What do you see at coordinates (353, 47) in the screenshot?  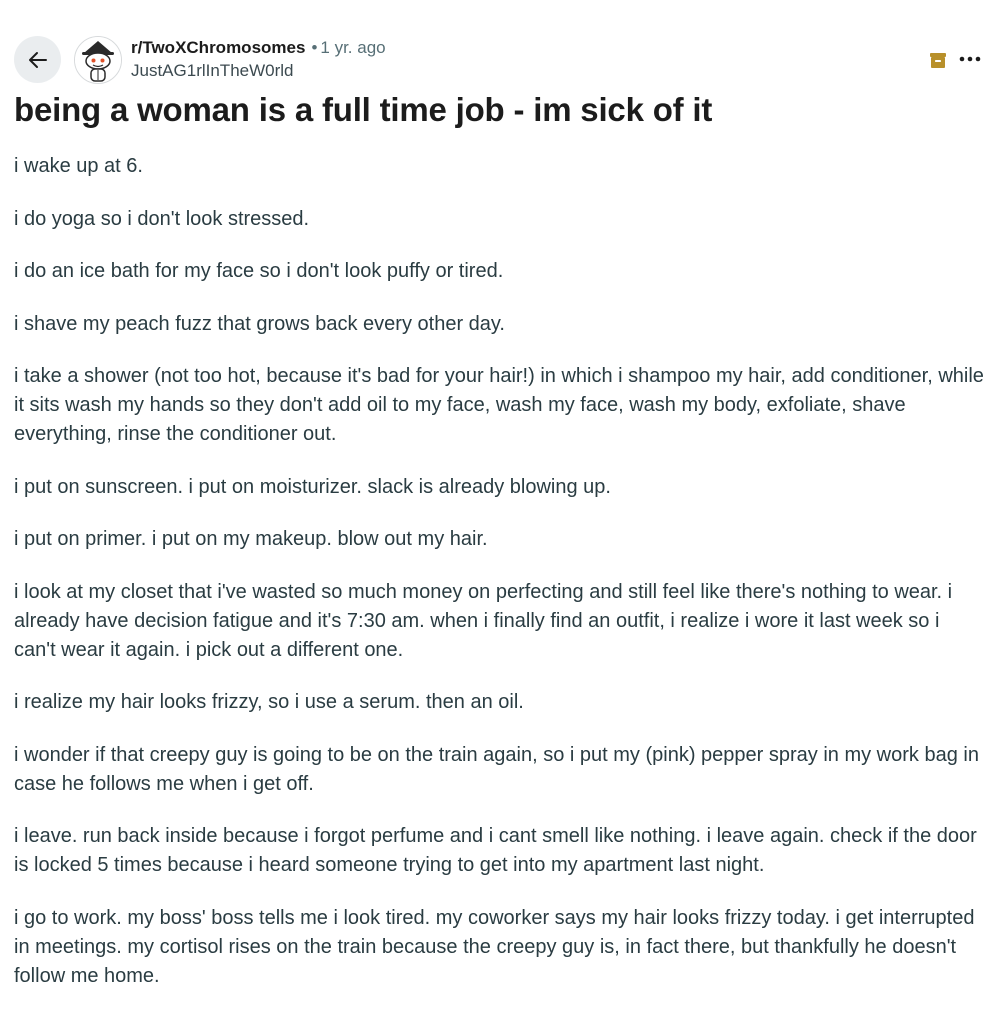 I see `post-age: 1 yr. ago` at bounding box center [353, 47].